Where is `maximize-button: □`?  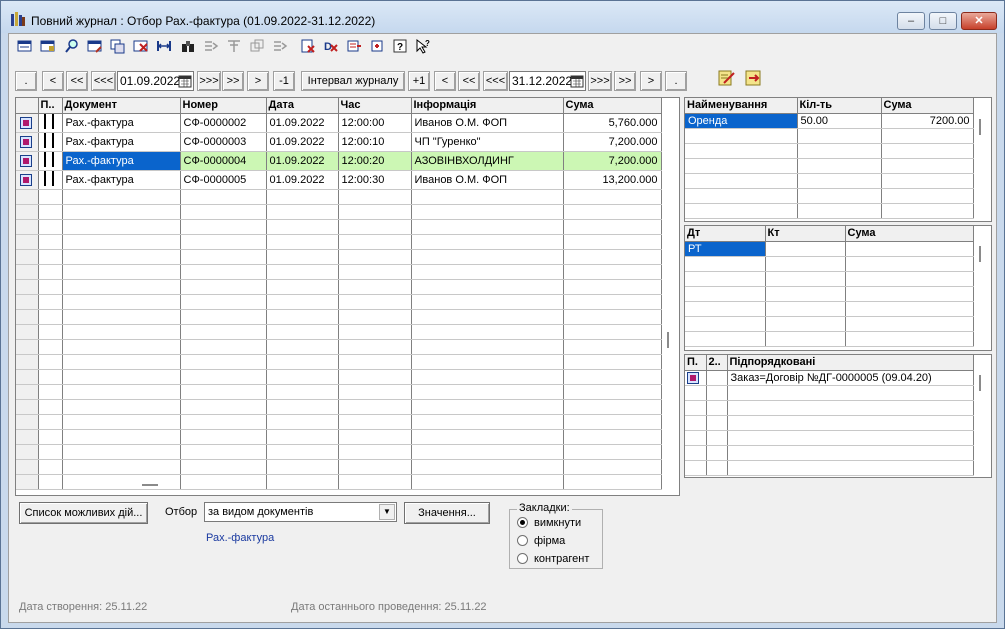
maximize-button: □ is located at coordinates (943, 21).